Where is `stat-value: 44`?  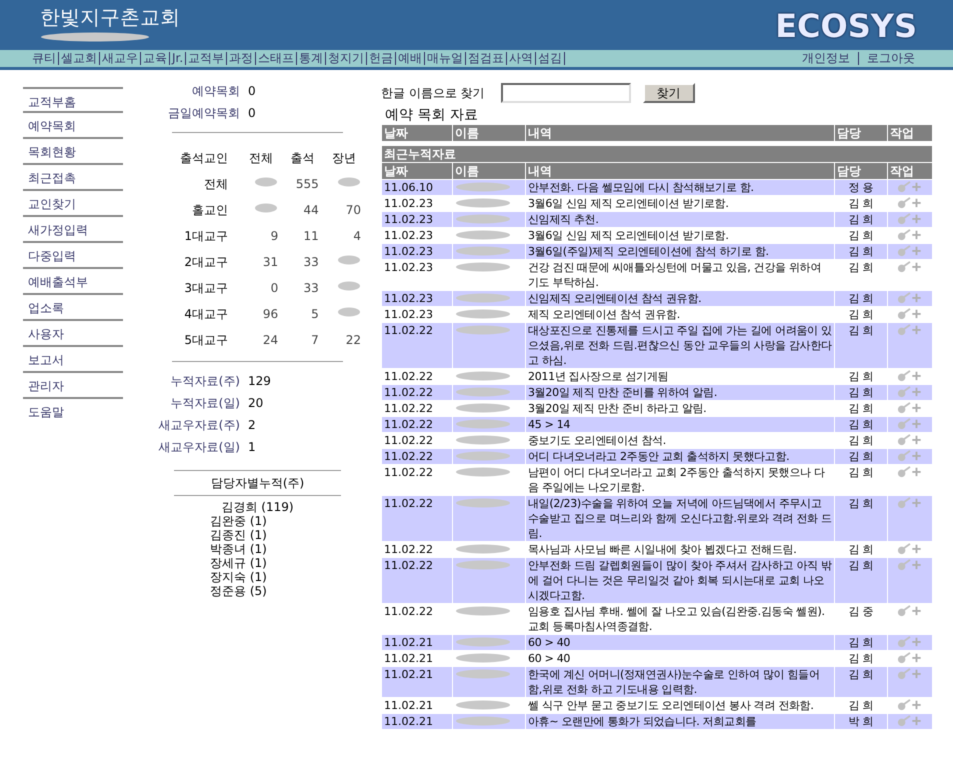
stat-value: 44 is located at coordinates (311, 210).